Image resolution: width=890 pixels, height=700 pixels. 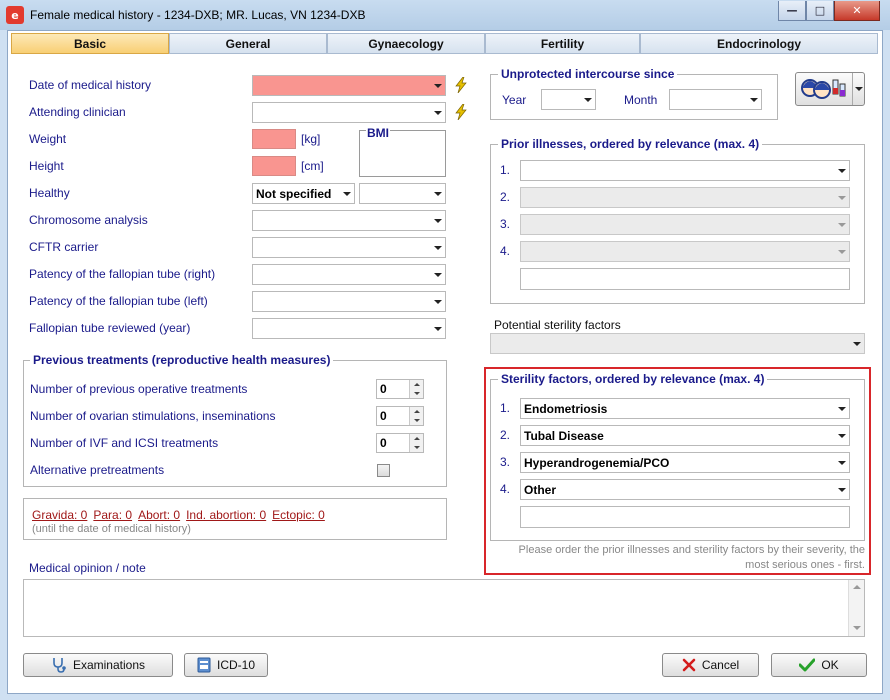 I want to click on year-label: Year, so click(x=514, y=100).